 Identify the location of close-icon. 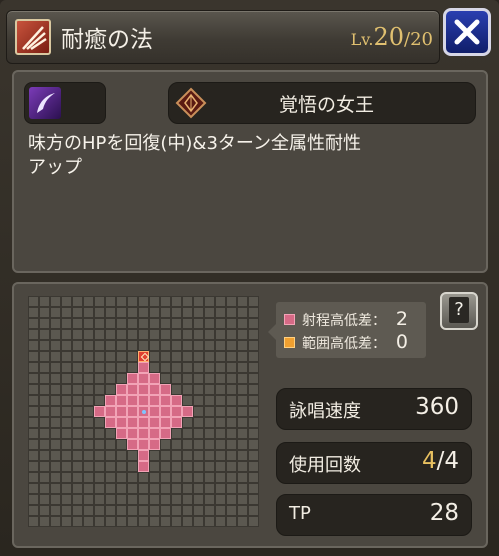
(467, 32).